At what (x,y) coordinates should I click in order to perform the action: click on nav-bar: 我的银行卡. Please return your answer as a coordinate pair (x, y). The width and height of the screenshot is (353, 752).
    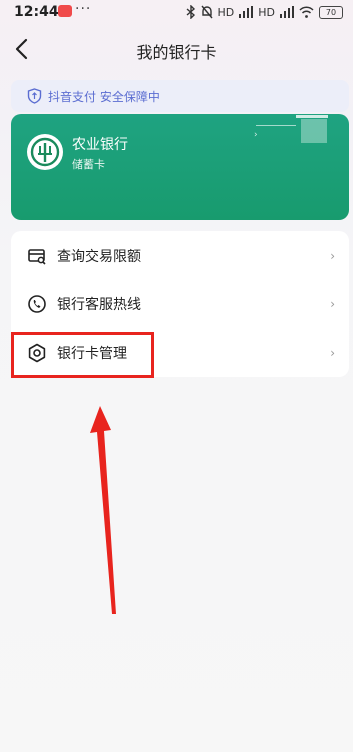
    Looking at the image, I should click on (176, 49).